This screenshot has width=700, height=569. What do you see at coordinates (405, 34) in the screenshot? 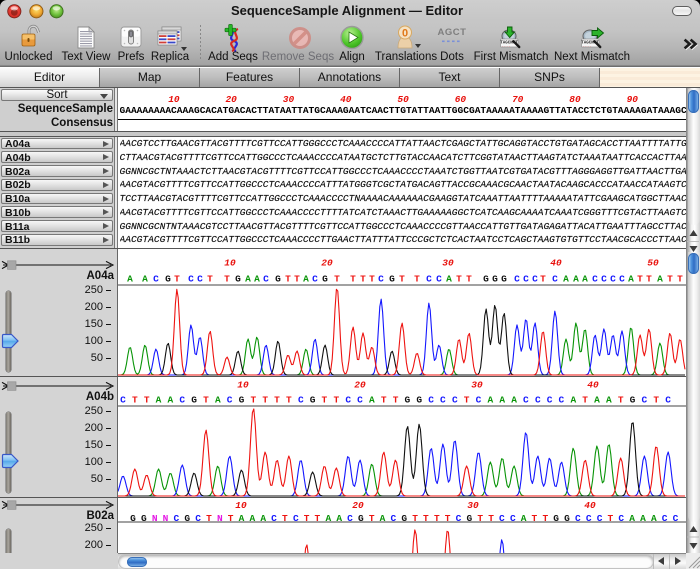
I see `svg-text: 0` at bounding box center [405, 34].